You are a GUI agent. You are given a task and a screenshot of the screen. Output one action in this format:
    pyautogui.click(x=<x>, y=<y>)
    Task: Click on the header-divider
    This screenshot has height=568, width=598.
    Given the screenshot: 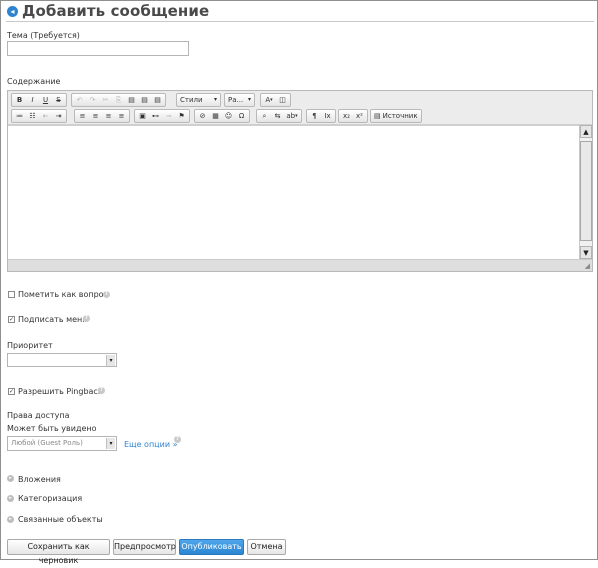 What is the action you would take?
    pyautogui.click(x=300, y=21)
    